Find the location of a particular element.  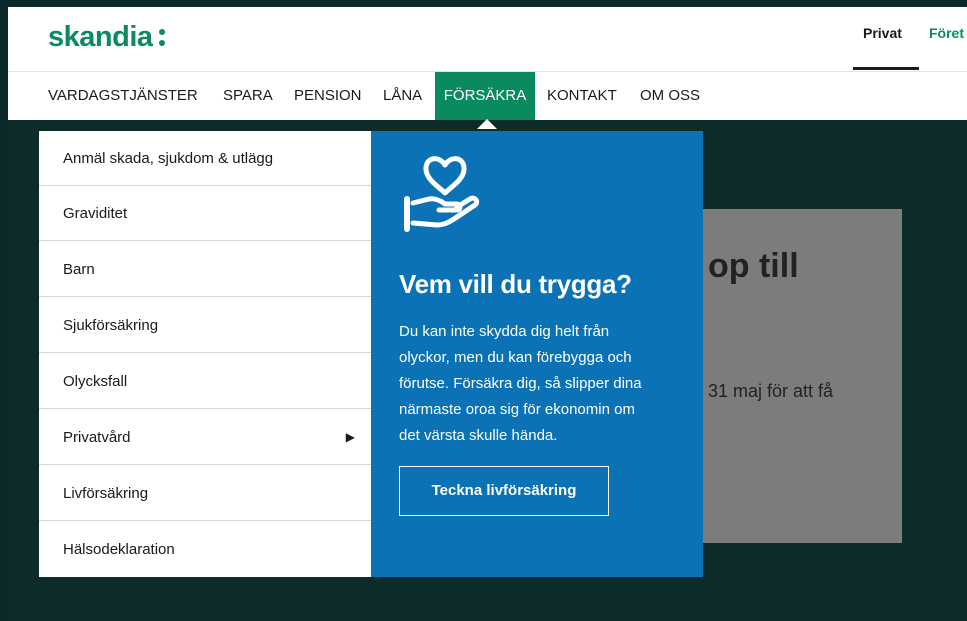

menu-item-barn: Barn is located at coordinates (205, 269).